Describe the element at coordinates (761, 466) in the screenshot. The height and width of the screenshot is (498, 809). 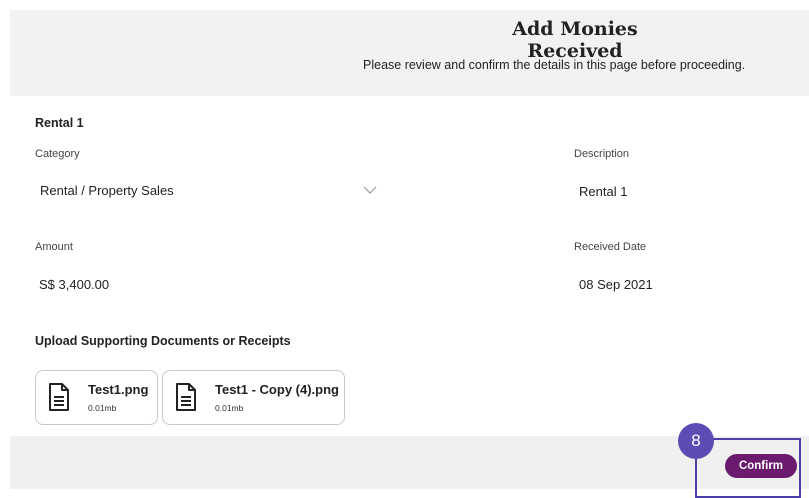
I see `confirm-button: Confirm` at that location.